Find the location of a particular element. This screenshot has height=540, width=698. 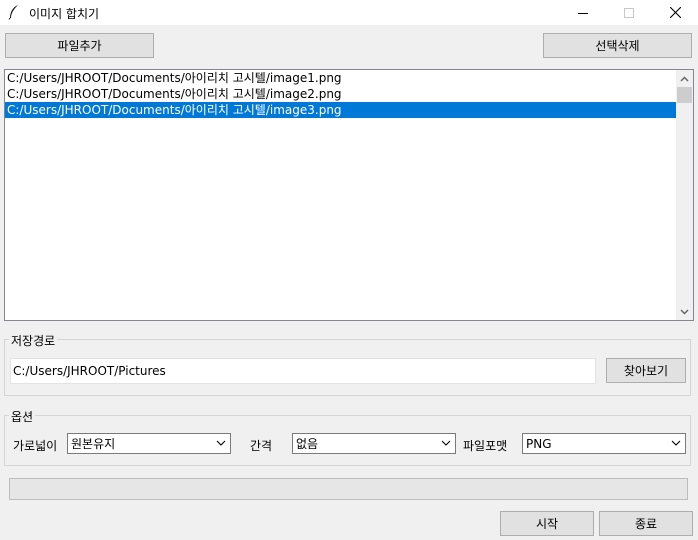

close-button is located at coordinates (675, 12).